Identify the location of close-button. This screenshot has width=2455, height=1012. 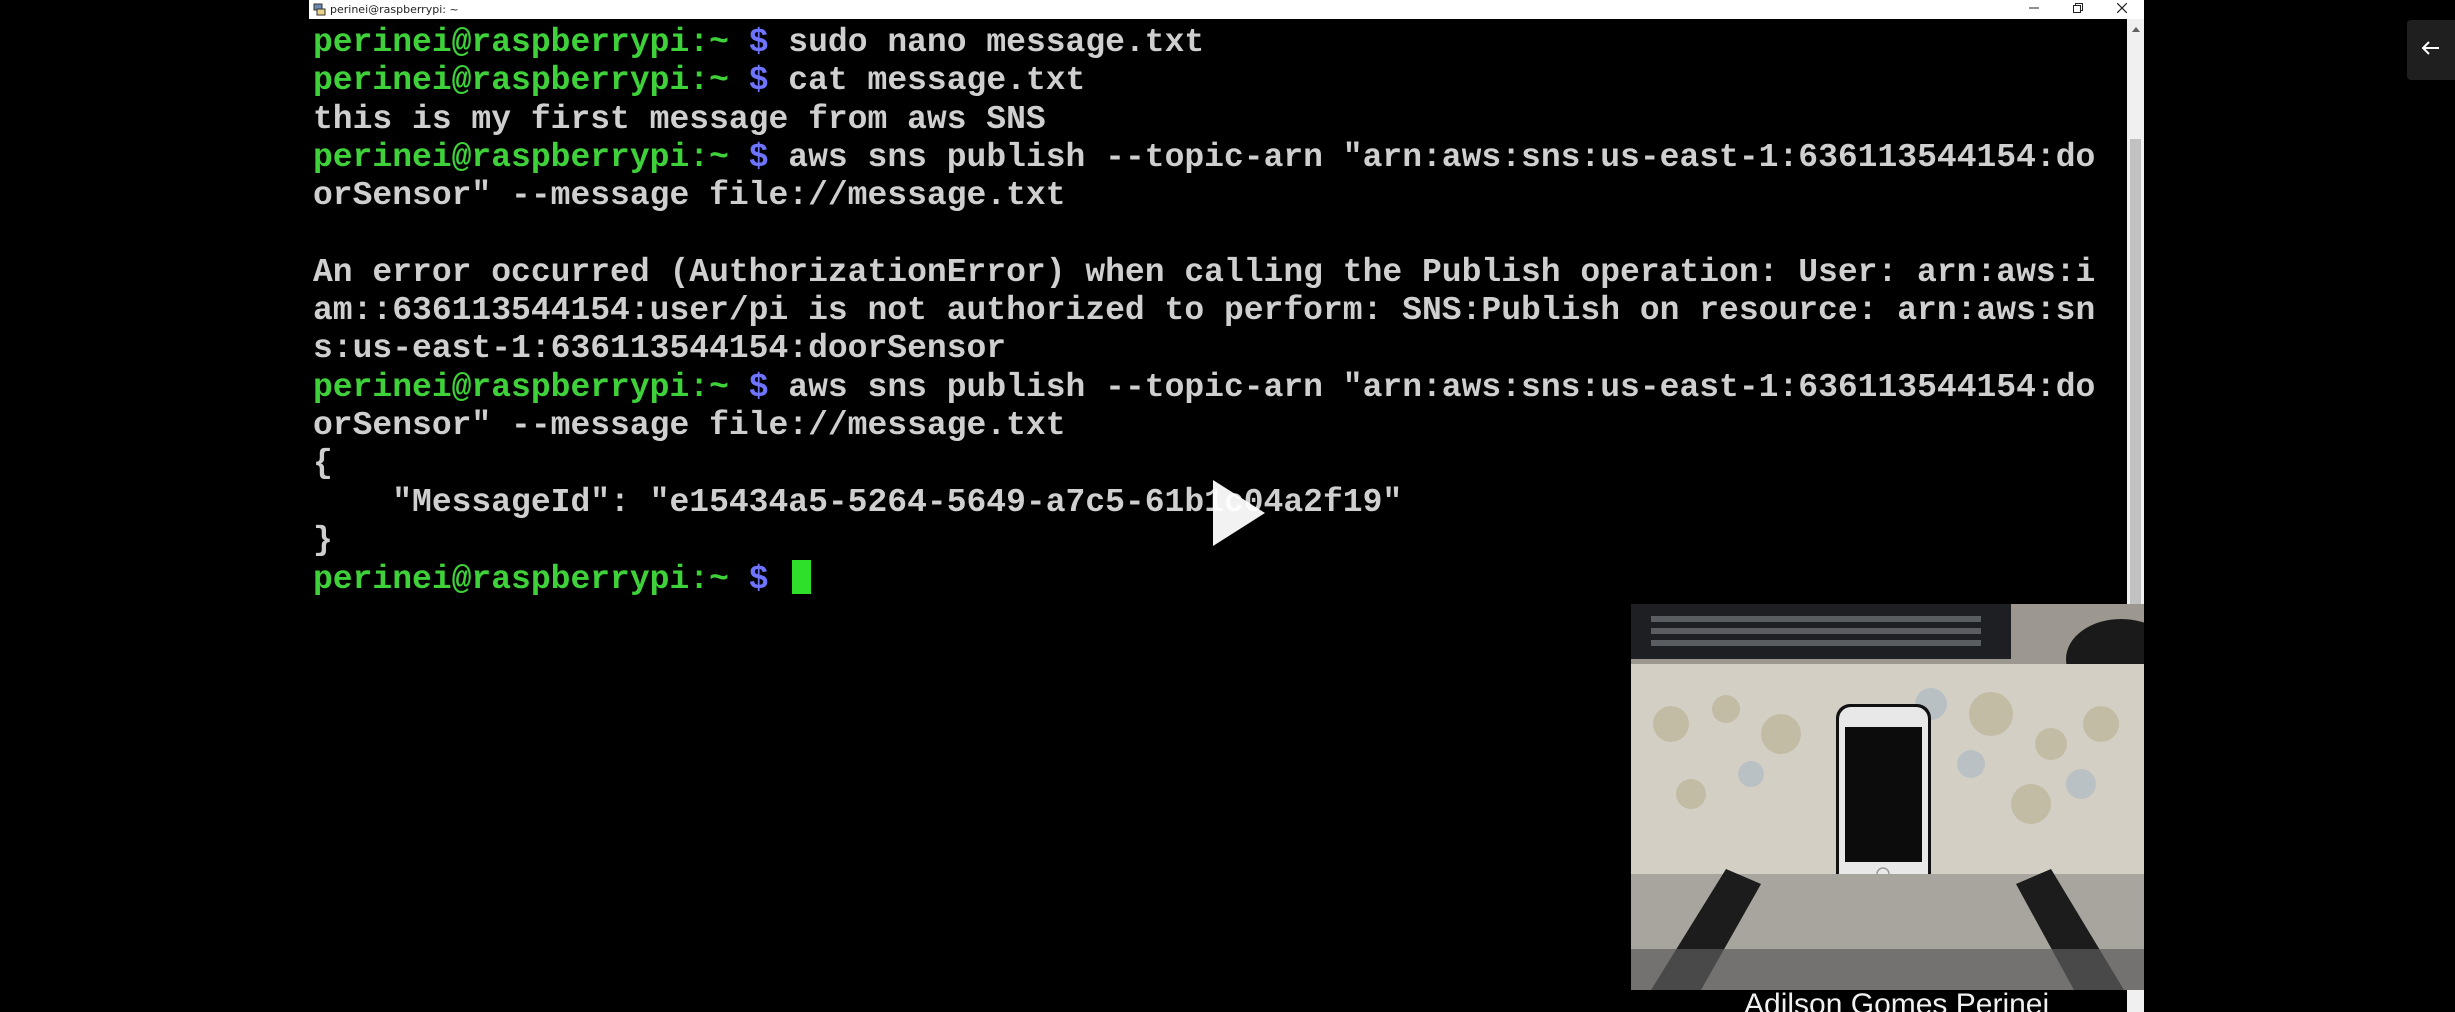
(2122, 9).